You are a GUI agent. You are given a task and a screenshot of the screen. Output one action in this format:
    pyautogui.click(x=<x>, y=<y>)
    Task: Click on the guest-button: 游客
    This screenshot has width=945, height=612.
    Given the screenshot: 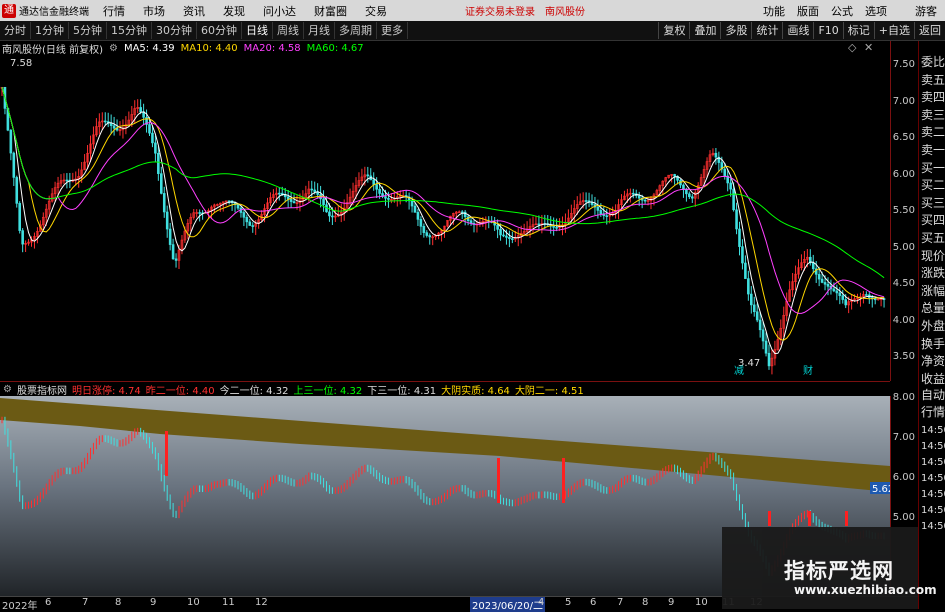 What is the action you would take?
    pyautogui.click(x=926, y=11)
    